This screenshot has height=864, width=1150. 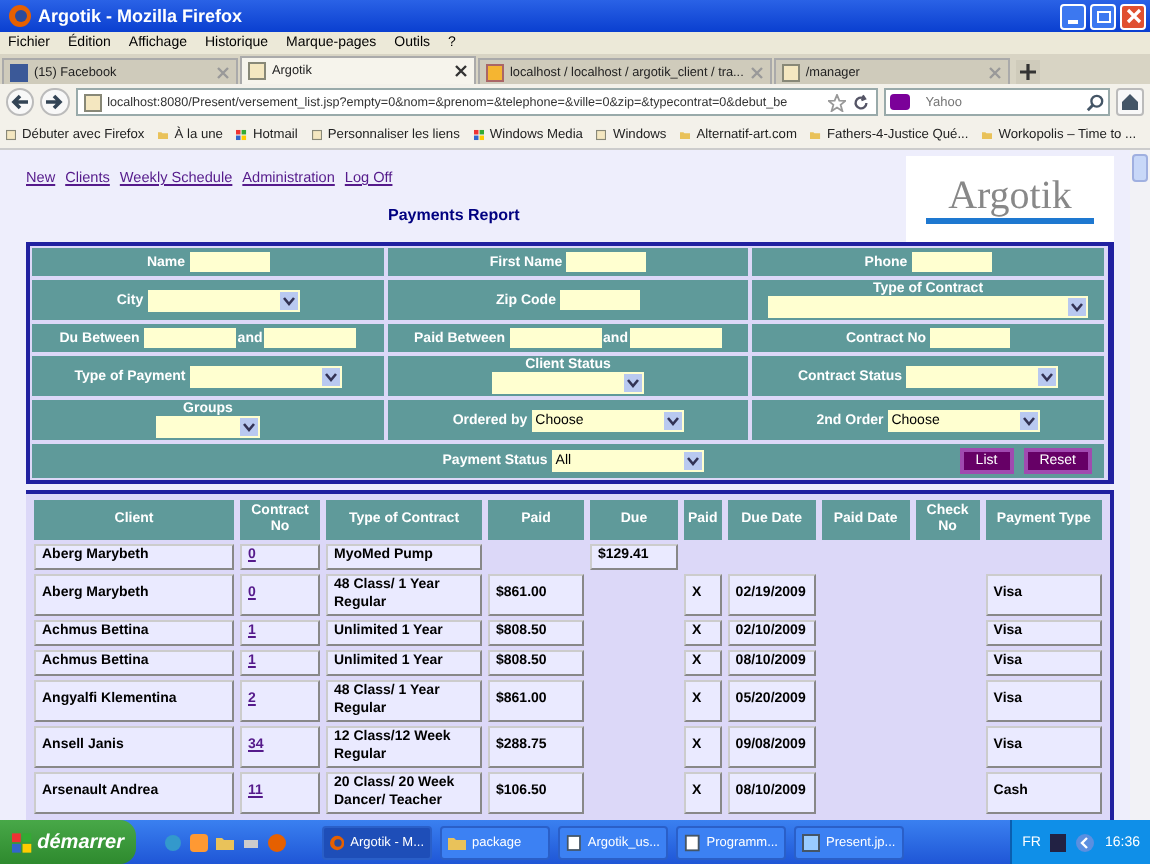 What do you see at coordinates (495, 72) in the screenshot?
I see `database-icon` at bounding box center [495, 72].